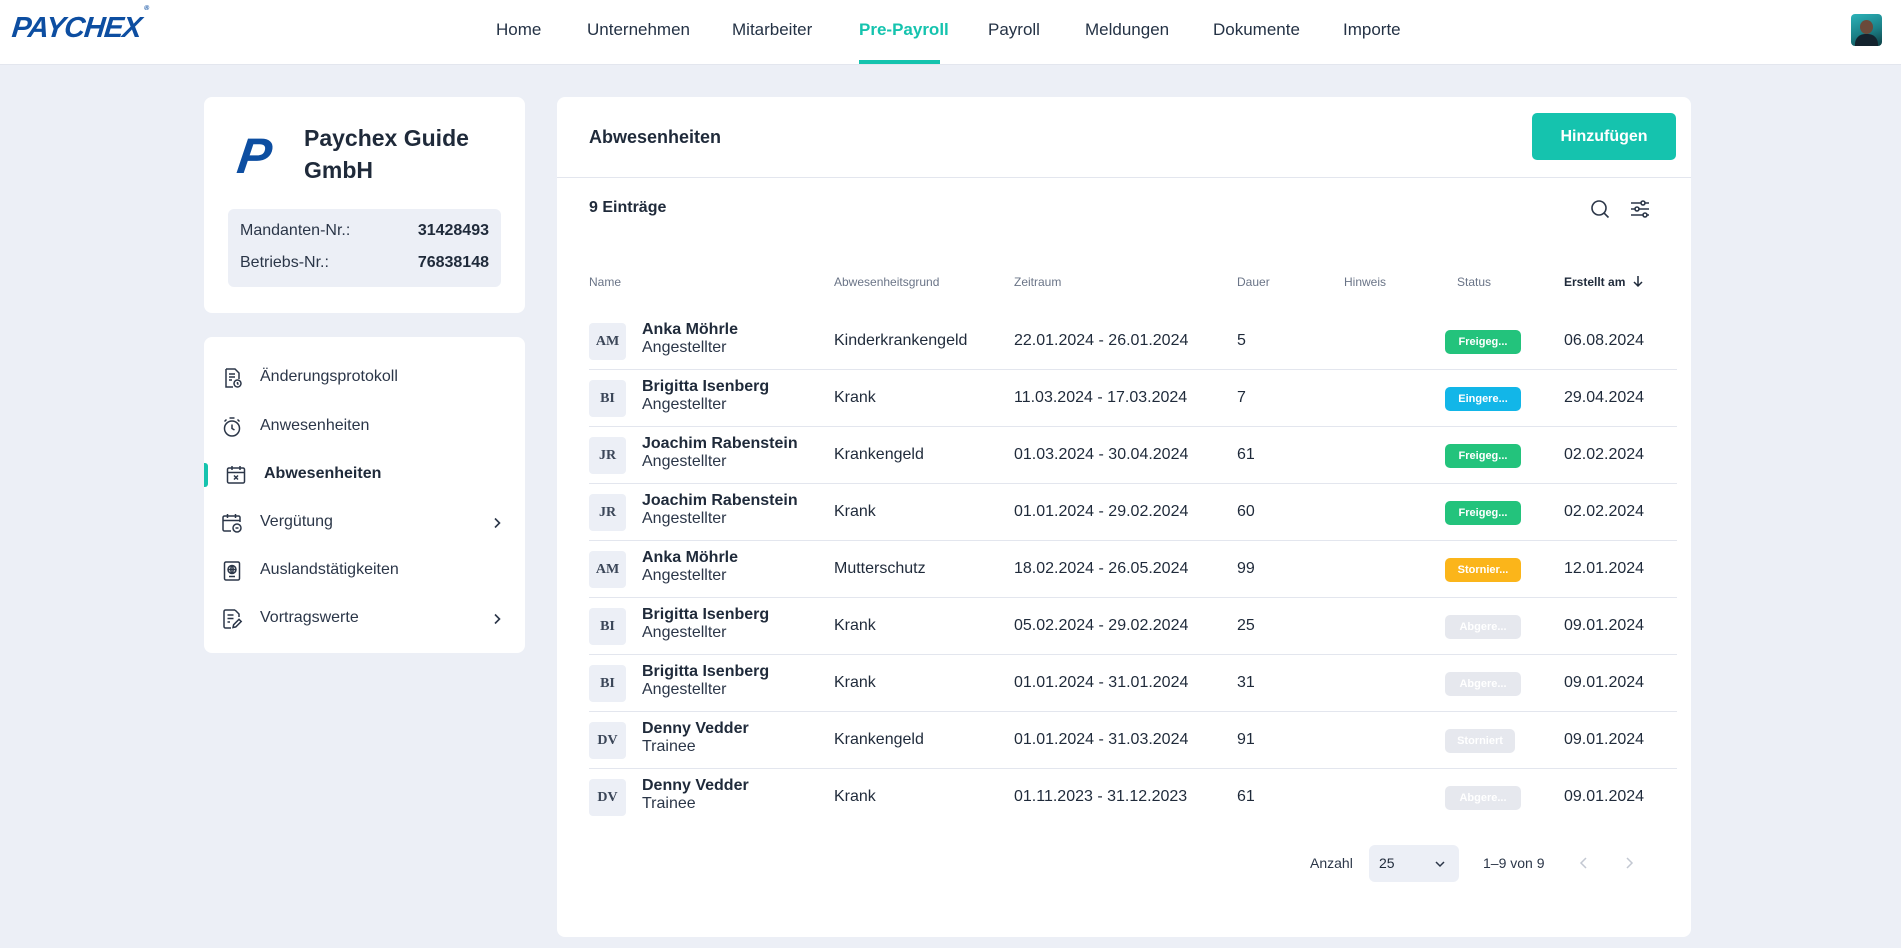 Image resolution: width=1901 pixels, height=948 pixels. I want to click on nav-meldungen: Meldungen, so click(1127, 30).